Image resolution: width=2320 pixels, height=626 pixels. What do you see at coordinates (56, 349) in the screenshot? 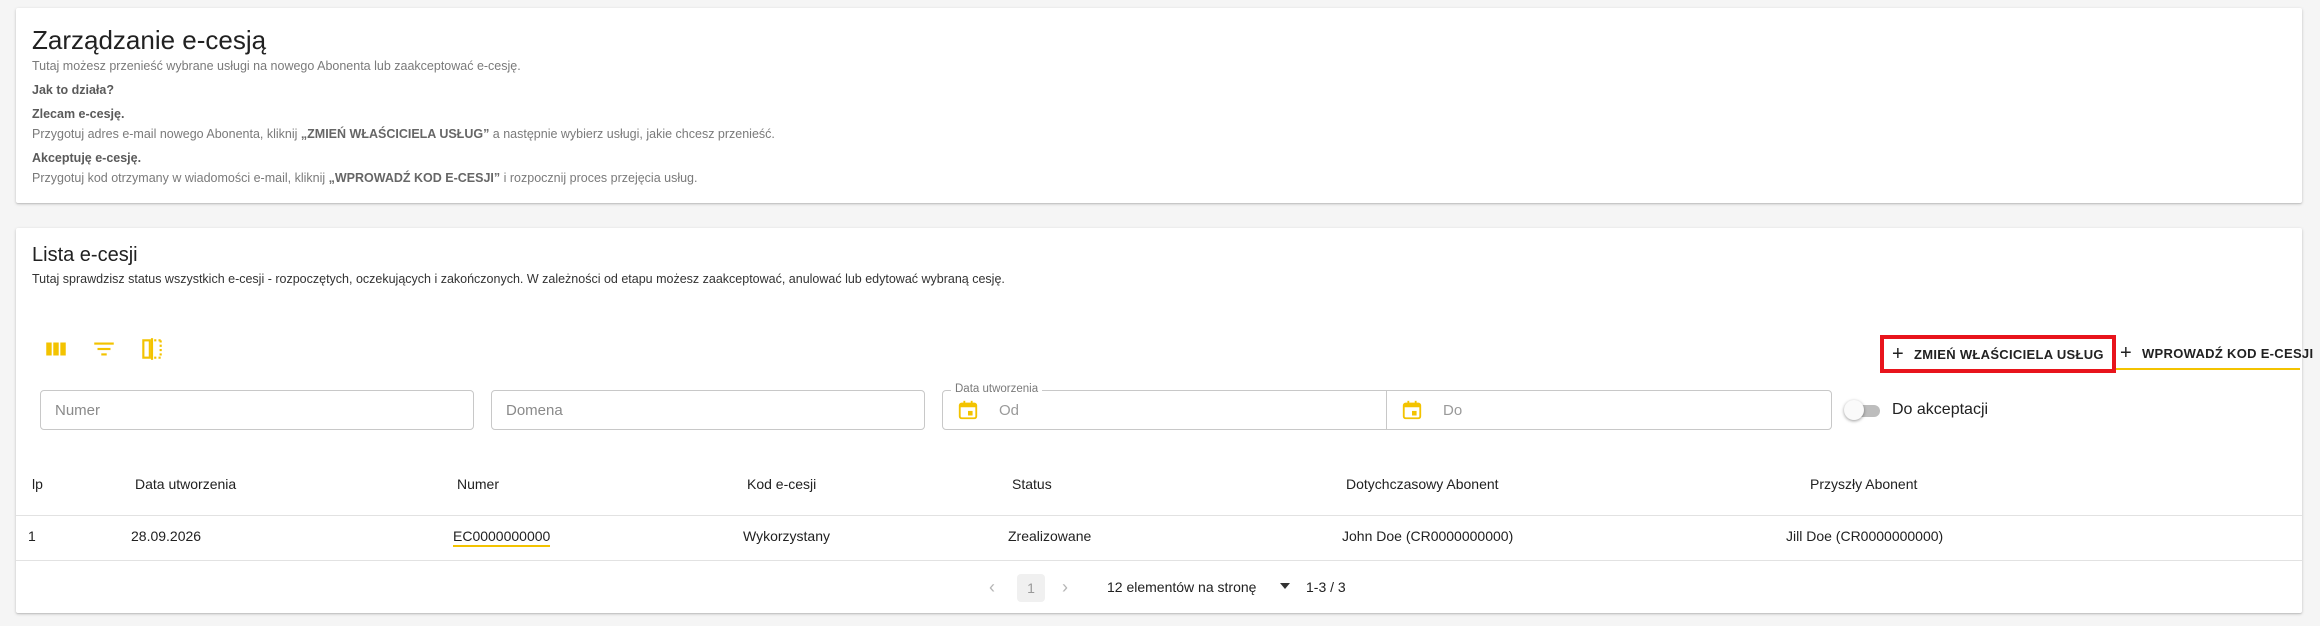
I see `grid-view-icon` at bounding box center [56, 349].